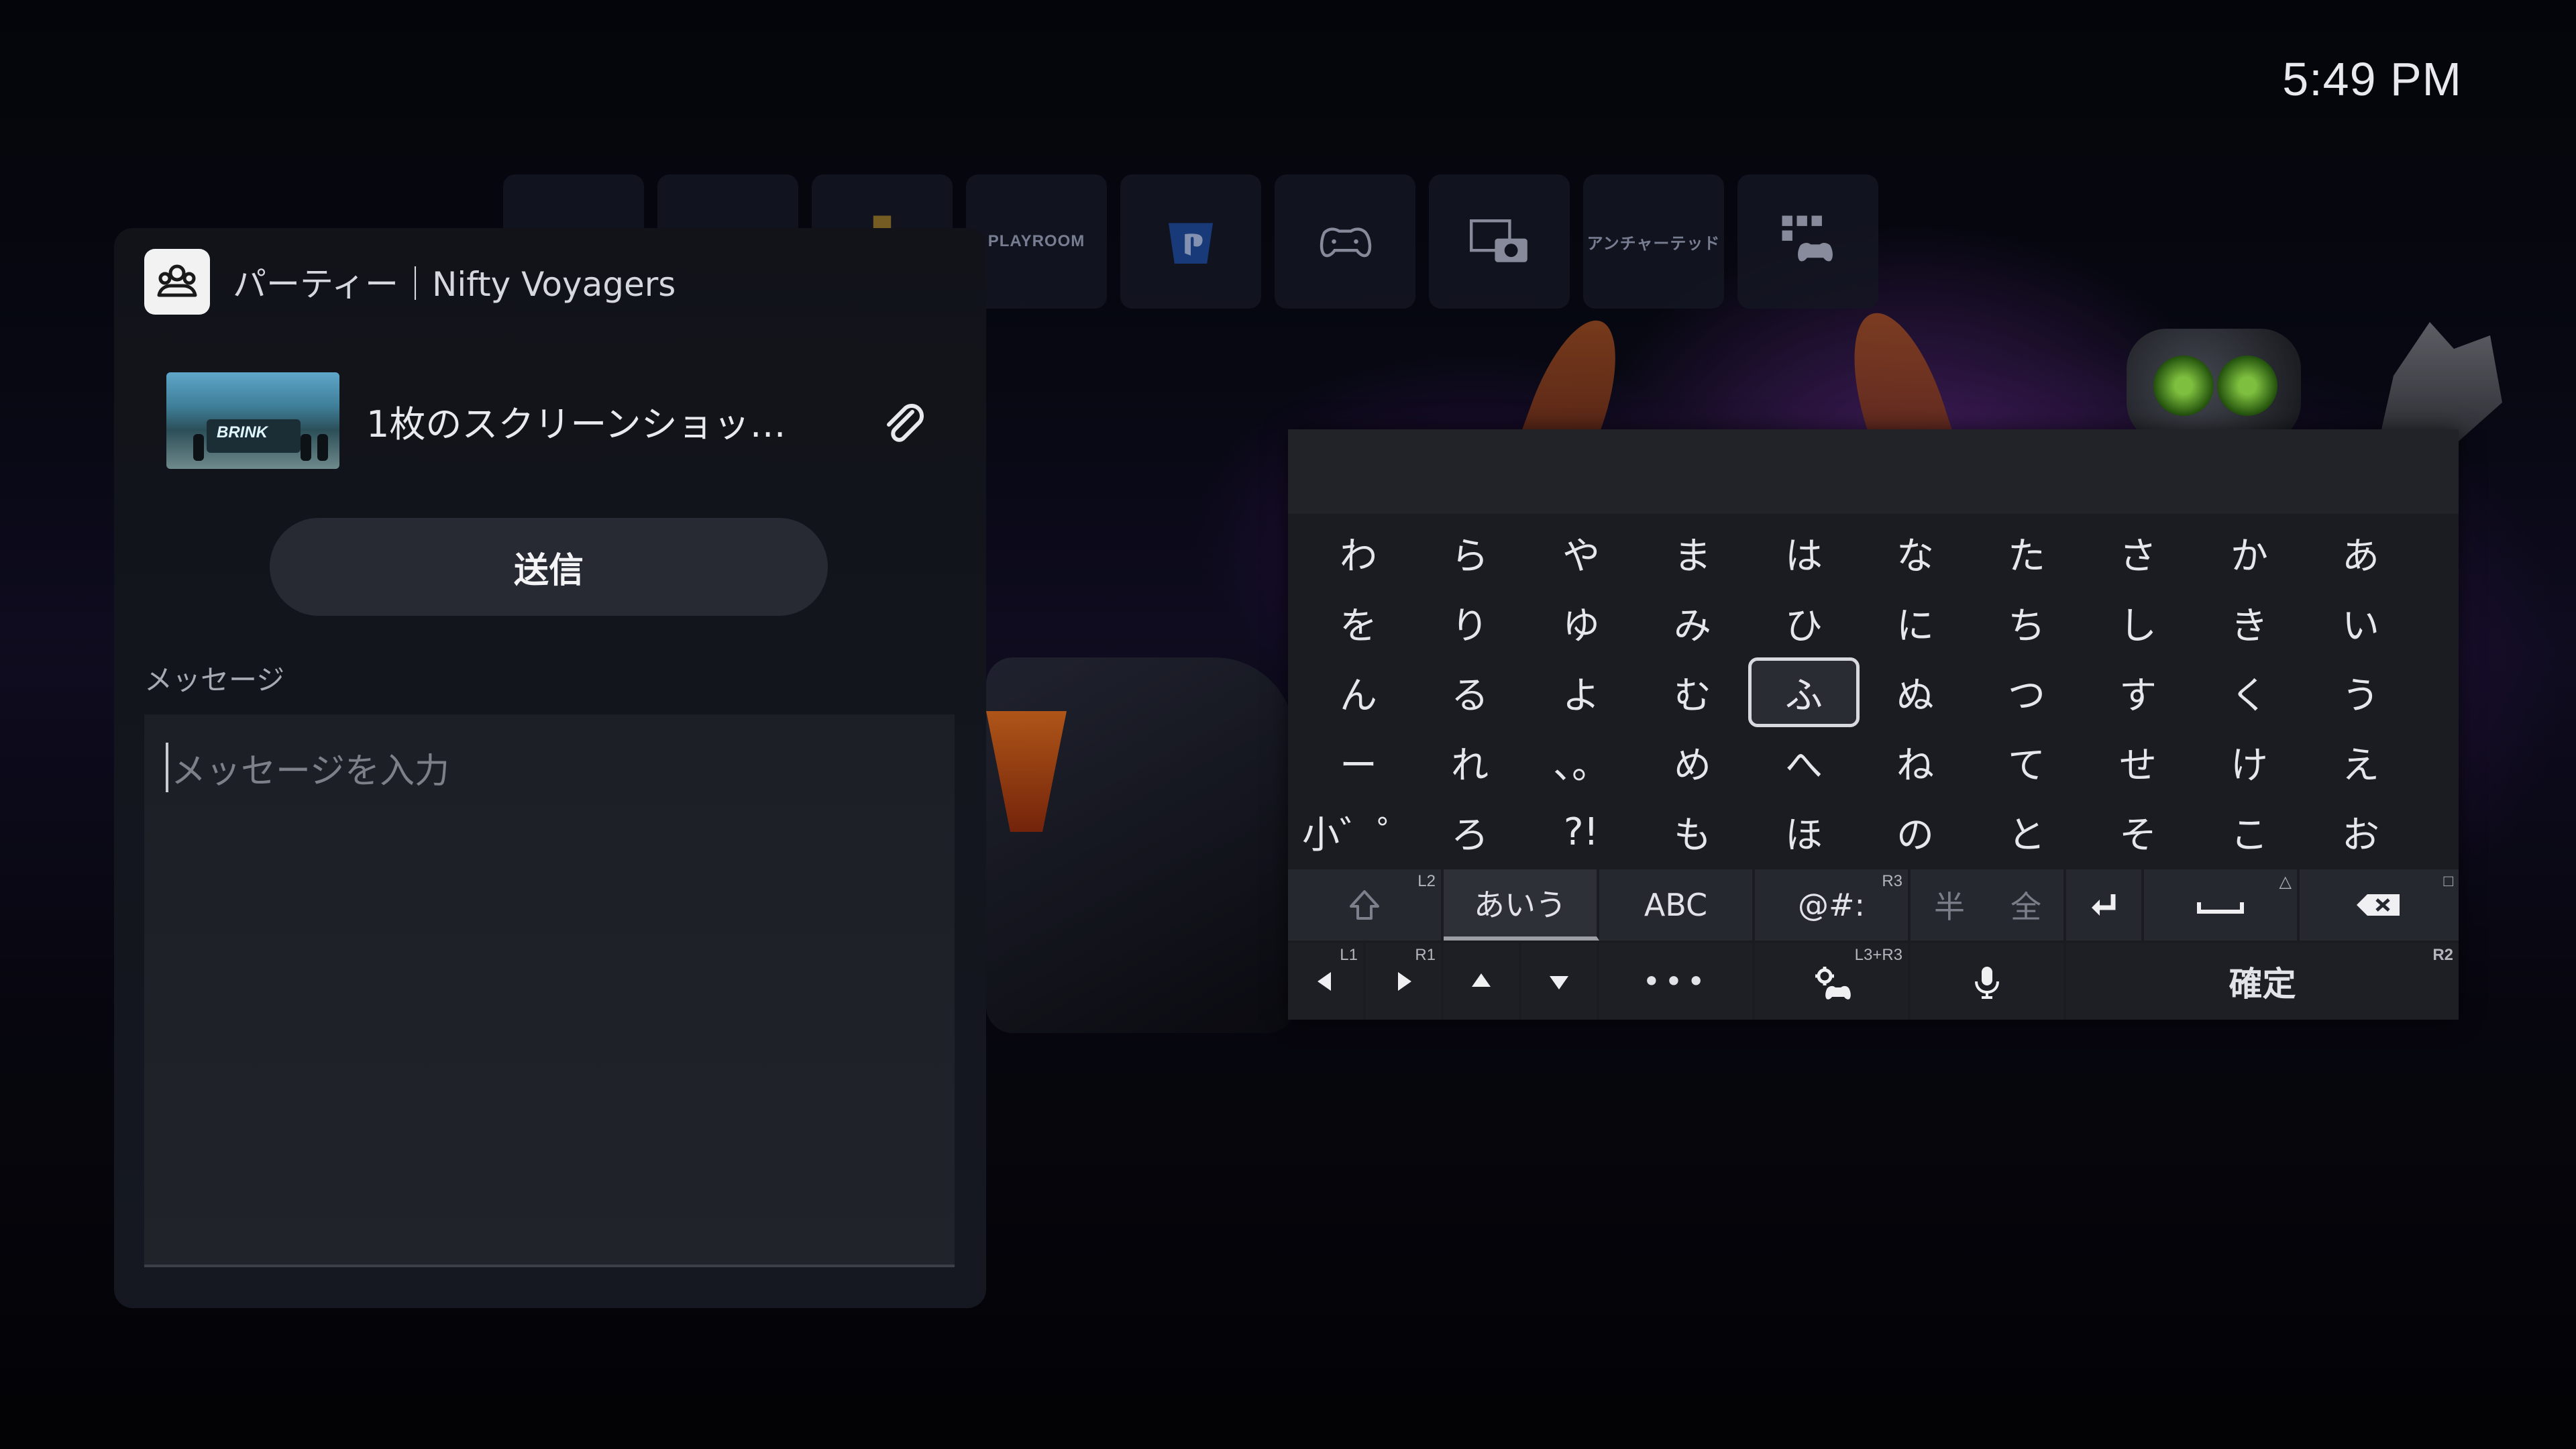  What do you see at coordinates (1190, 241) in the screenshot?
I see `playstation-store-tile` at bounding box center [1190, 241].